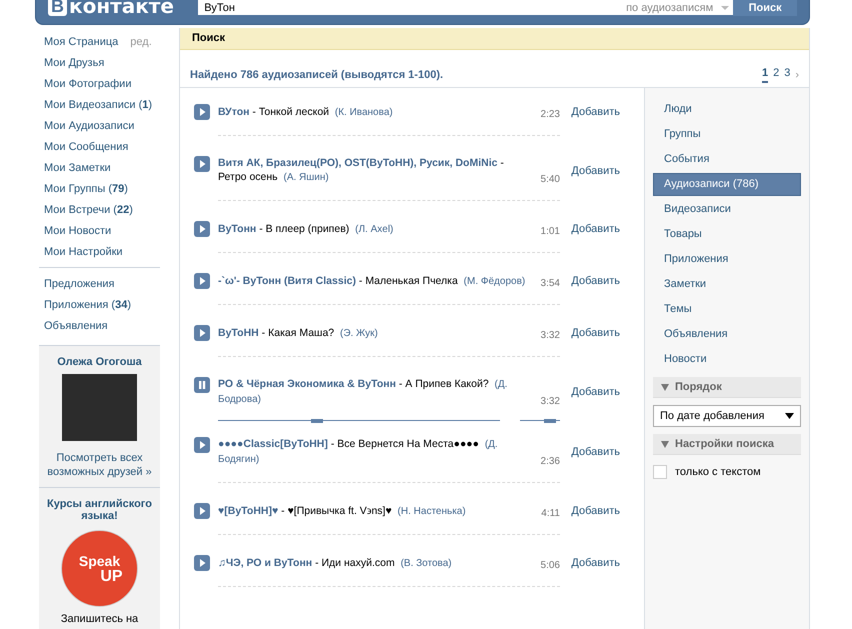 The image size is (852, 629). What do you see at coordinates (727, 444) in the screenshot?
I see `section-header: Настройки поиска` at bounding box center [727, 444].